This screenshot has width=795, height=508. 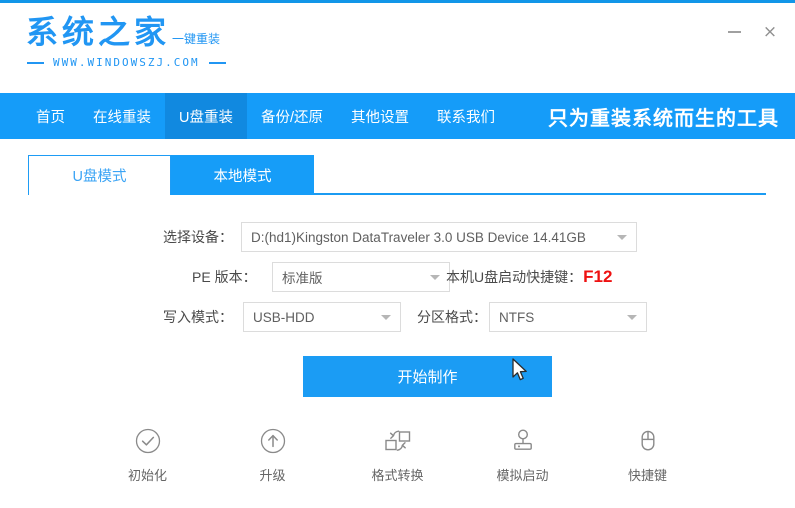 I want to click on nav-item-contact-us: 联系我们, so click(x=466, y=116).